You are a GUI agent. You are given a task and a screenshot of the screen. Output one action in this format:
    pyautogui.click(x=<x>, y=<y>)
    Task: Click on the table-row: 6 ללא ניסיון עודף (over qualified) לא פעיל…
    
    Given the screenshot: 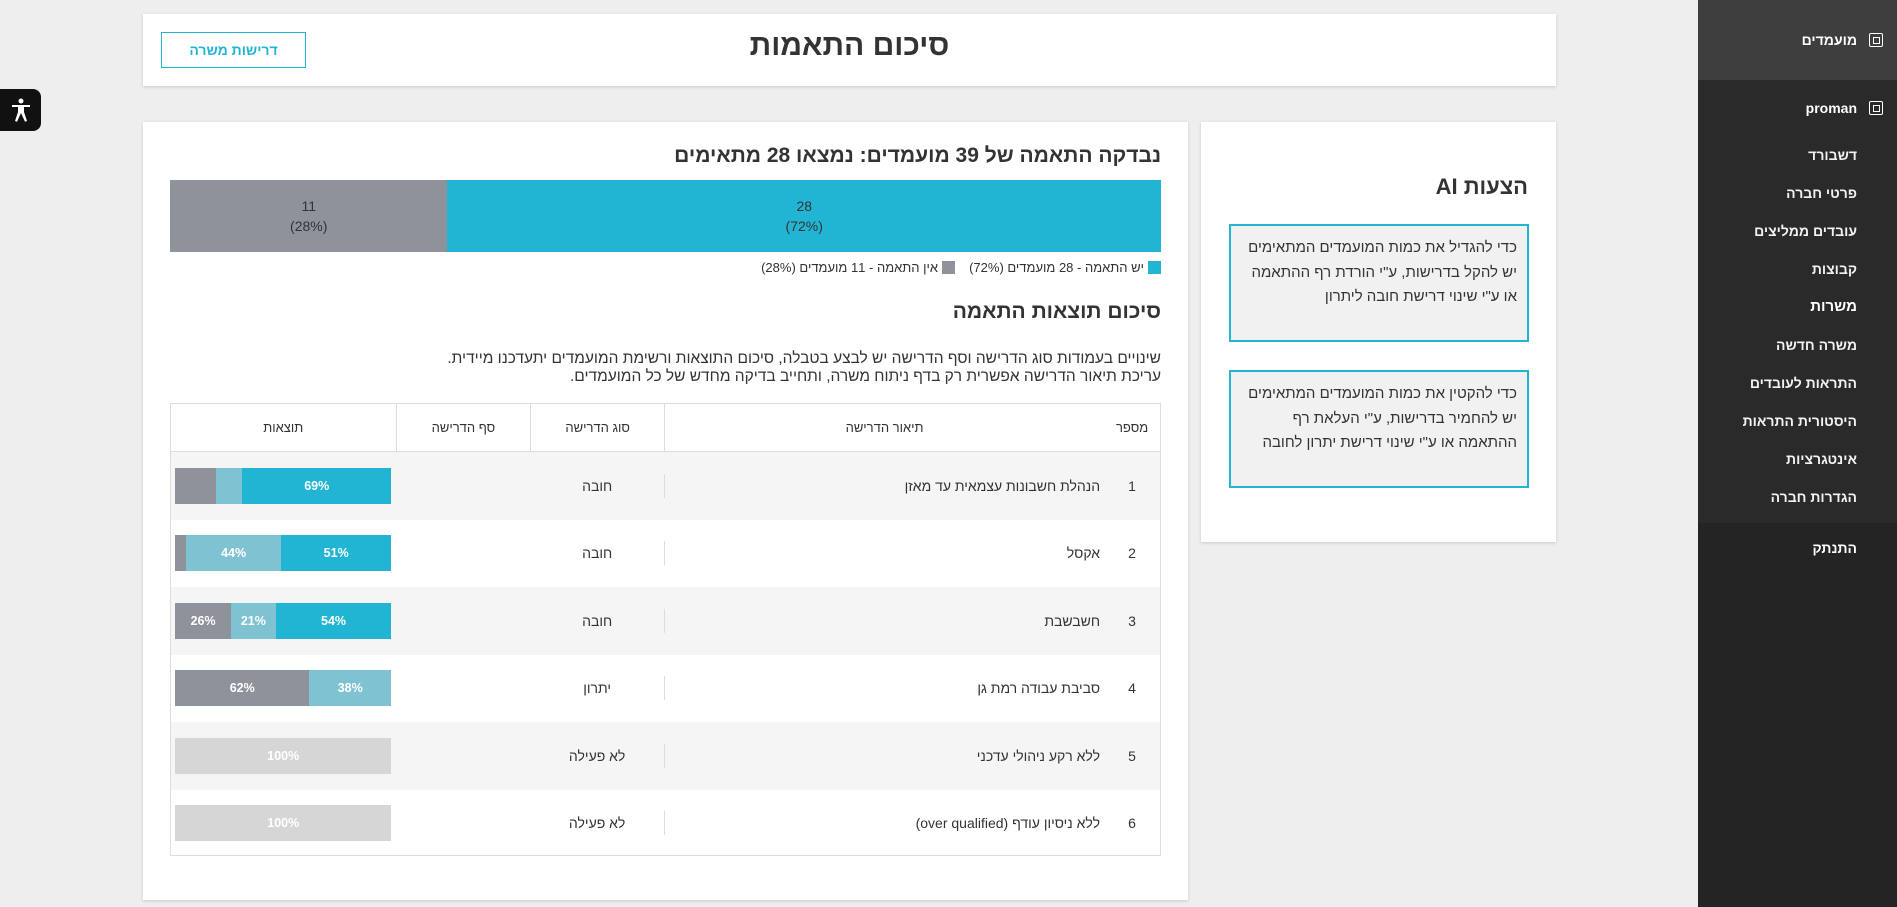 What is the action you would take?
    pyautogui.click(x=665, y=824)
    